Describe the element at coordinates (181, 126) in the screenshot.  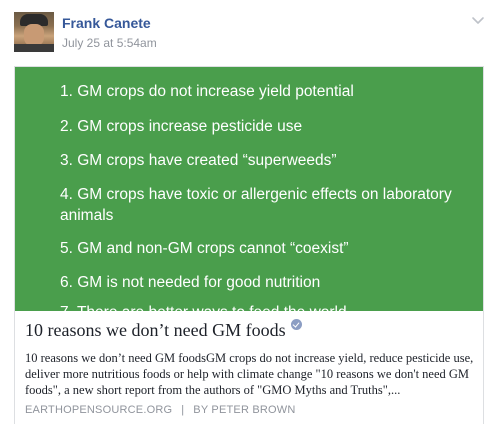
I see `reason-item: 2. GM crops increase pesticide use` at that location.